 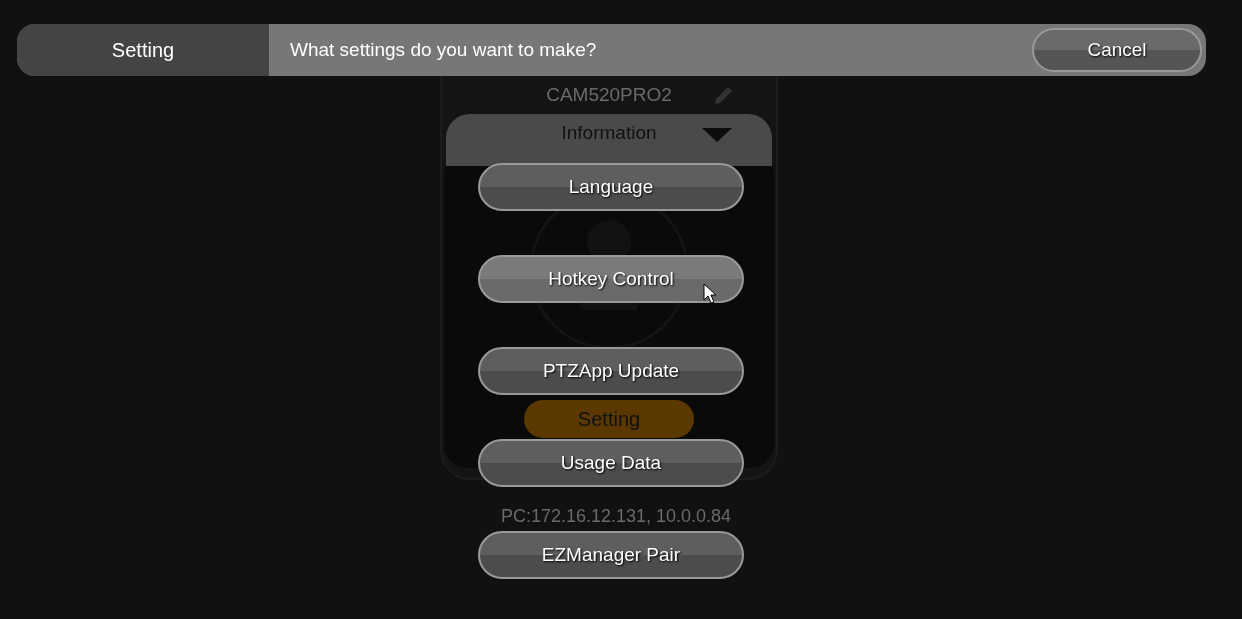 What do you see at coordinates (143, 50) in the screenshot?
I see `dialog-title: Setting` at bounding box center [143, 50].